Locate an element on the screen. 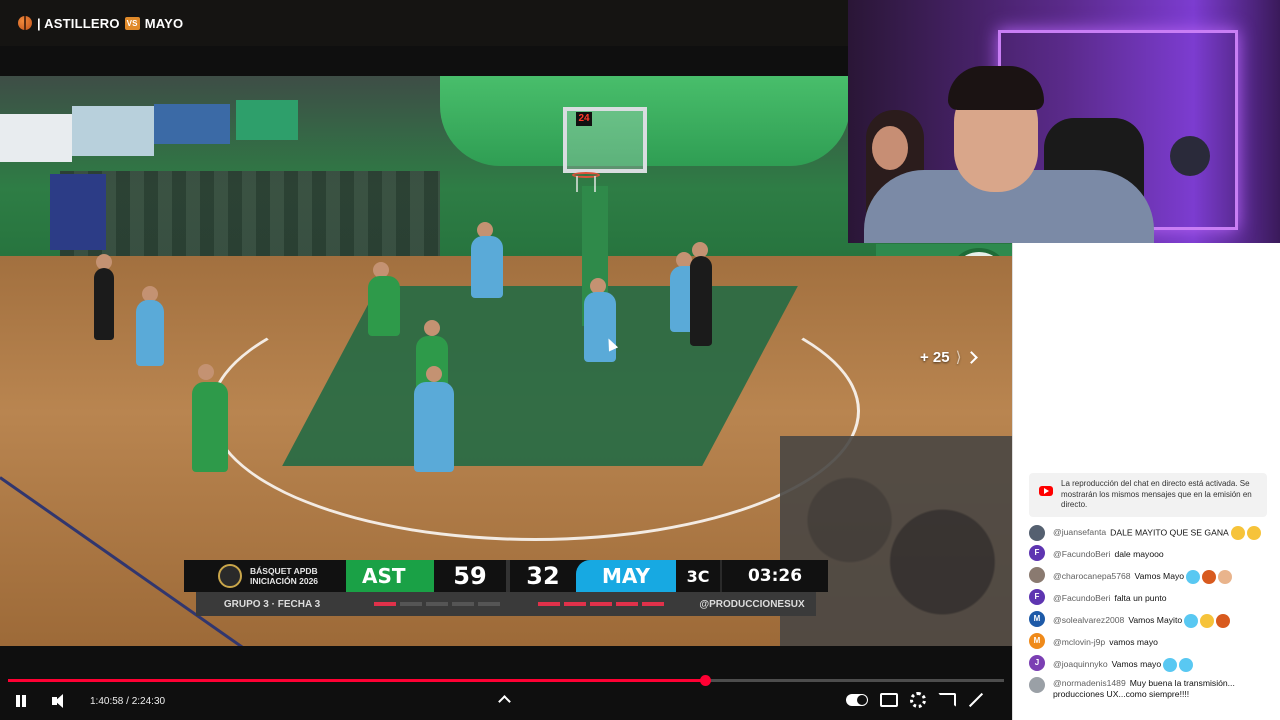 This screenshot has width=1280, height=720. chat-message: @juansefanta DALE MAYITO QUE SE GANA is located at coordinates (1151, 533).